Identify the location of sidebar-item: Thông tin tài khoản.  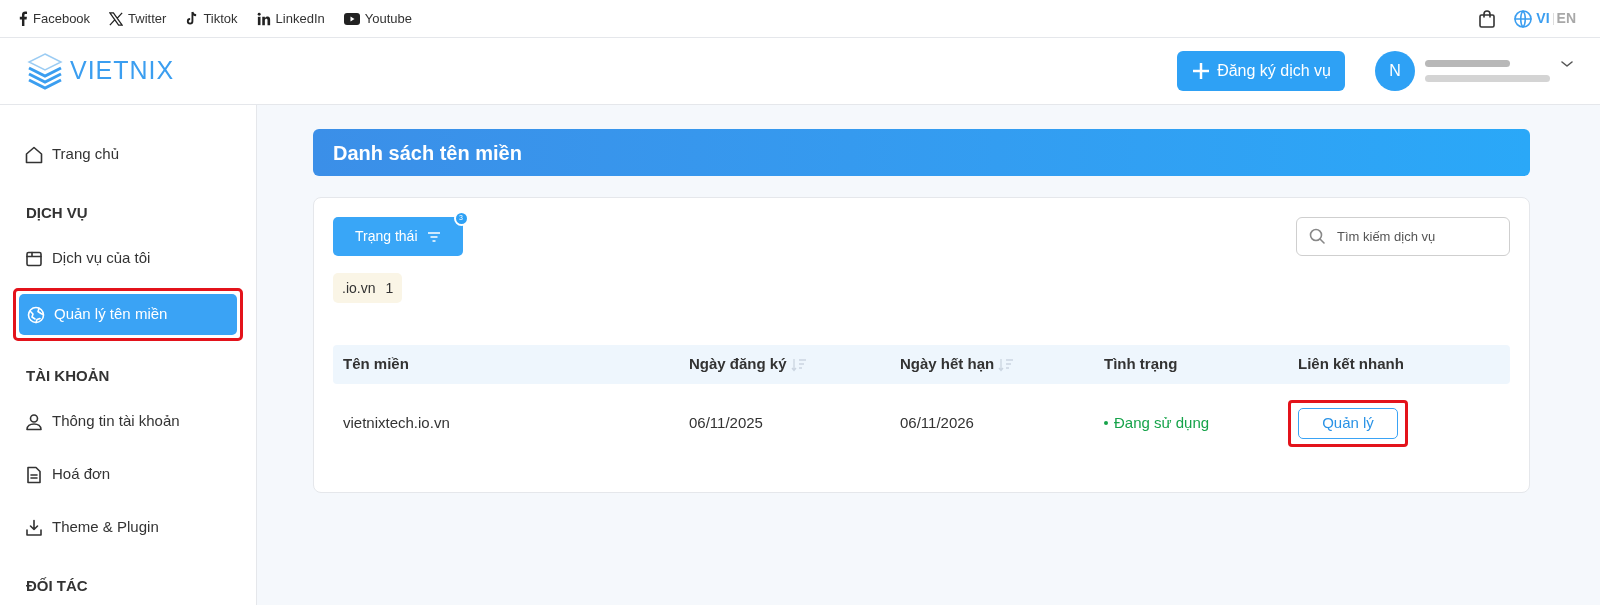
(128, 421).